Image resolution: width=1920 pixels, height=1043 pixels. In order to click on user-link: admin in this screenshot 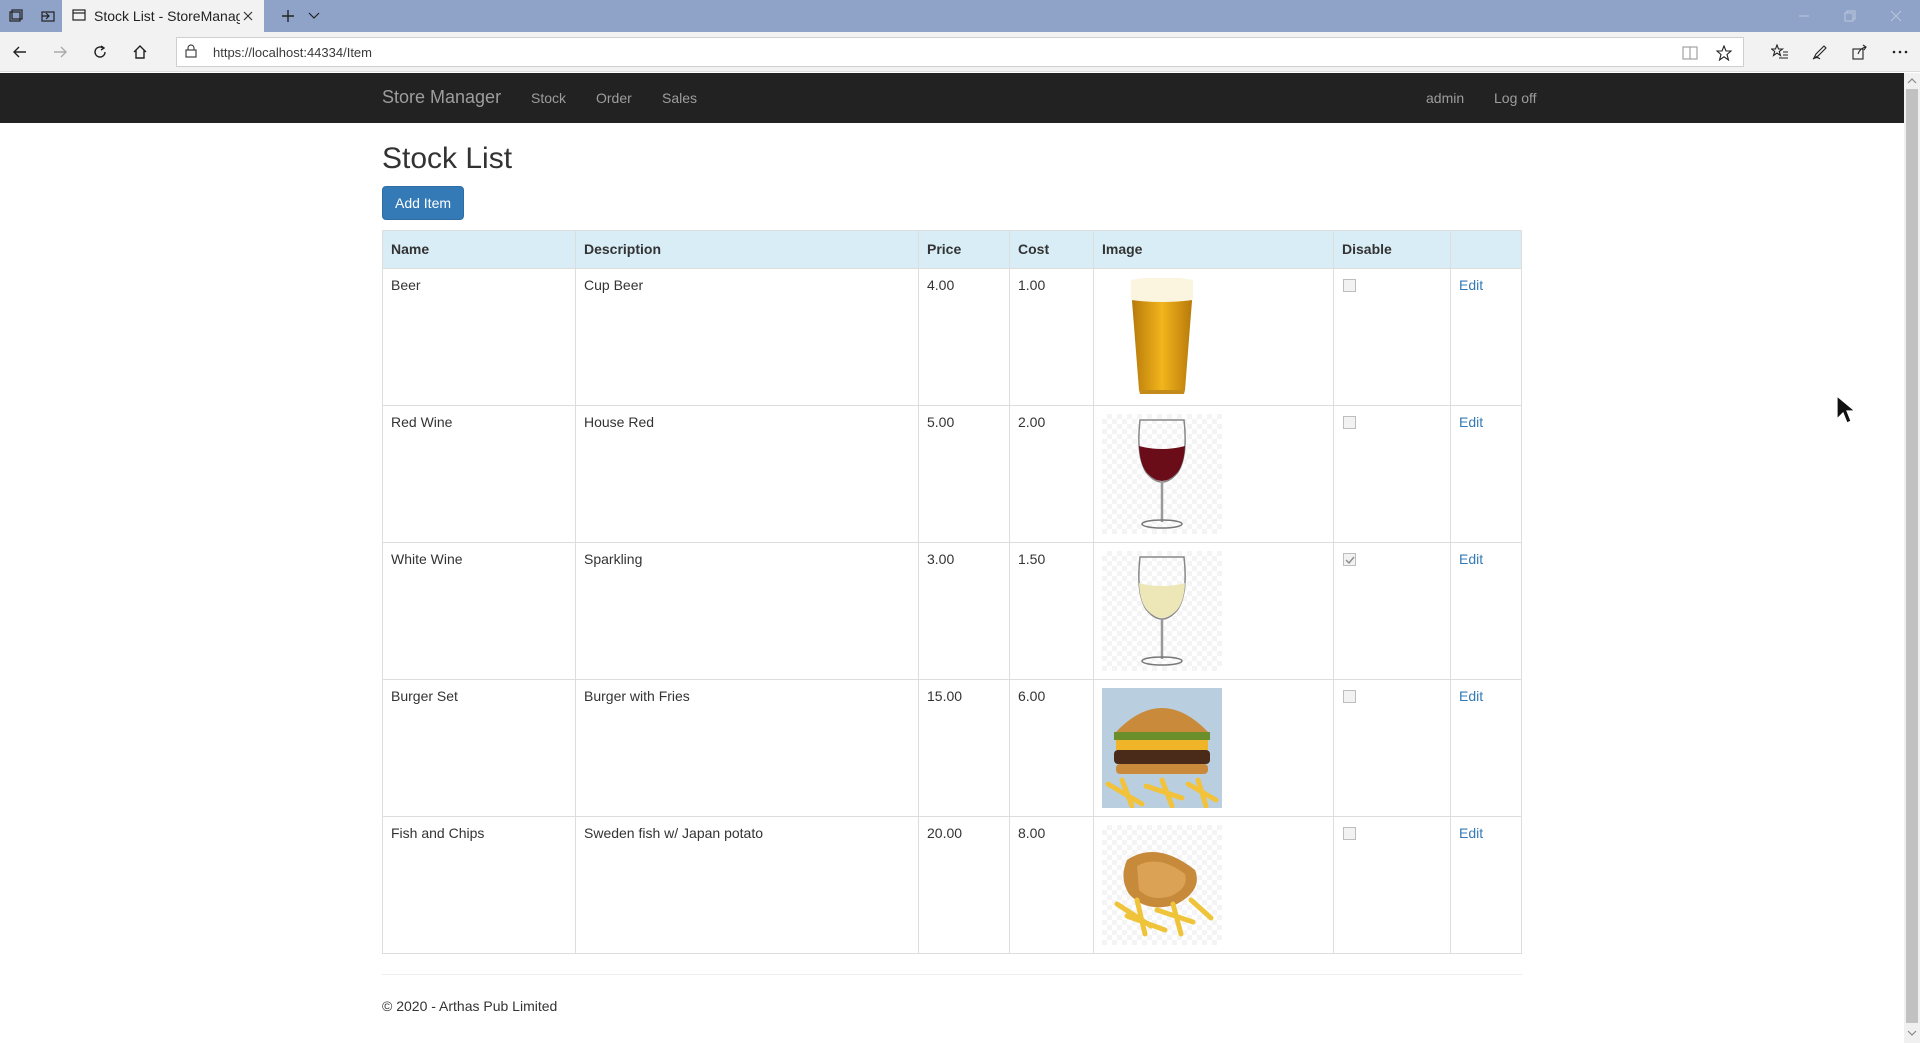, I will do `click(1445, 98)`.